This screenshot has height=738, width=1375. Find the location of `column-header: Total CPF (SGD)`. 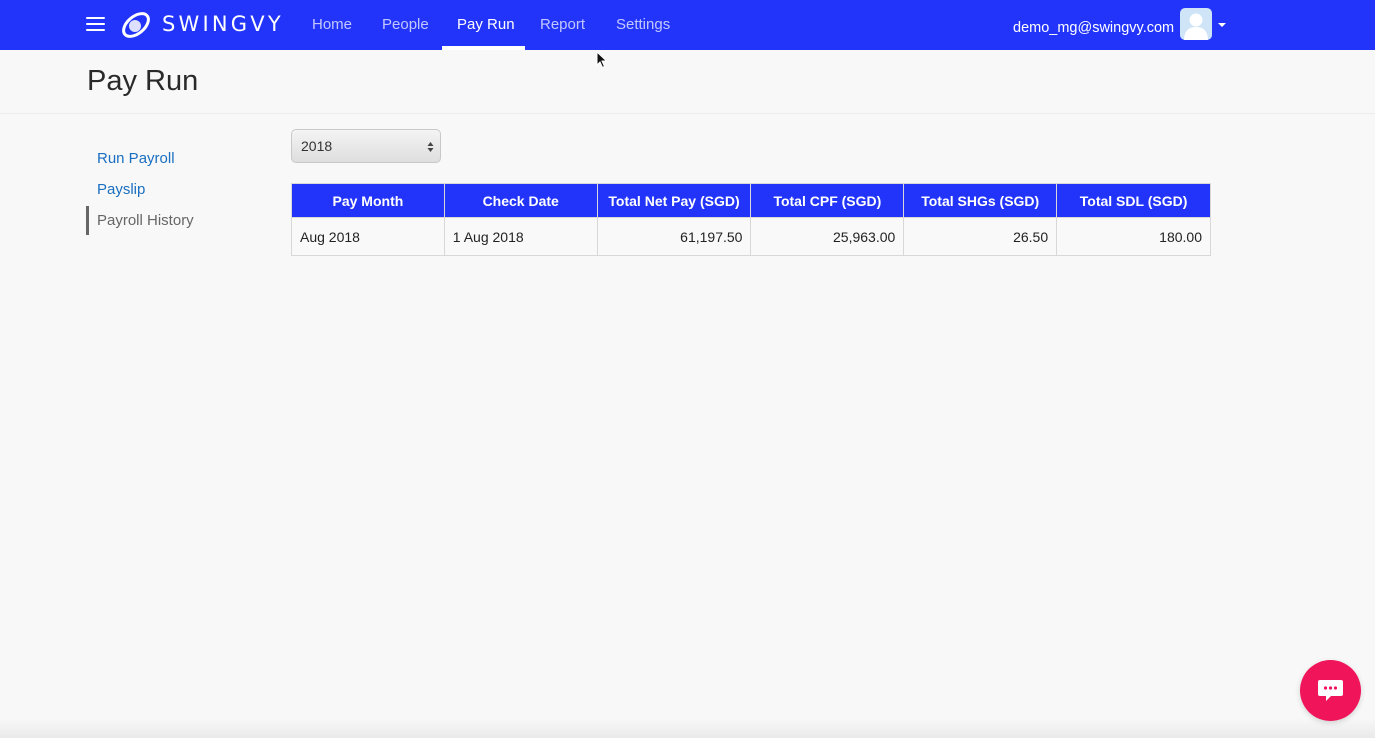

column-header: Total CPF (SGD) is located at coordinates (827, 200).